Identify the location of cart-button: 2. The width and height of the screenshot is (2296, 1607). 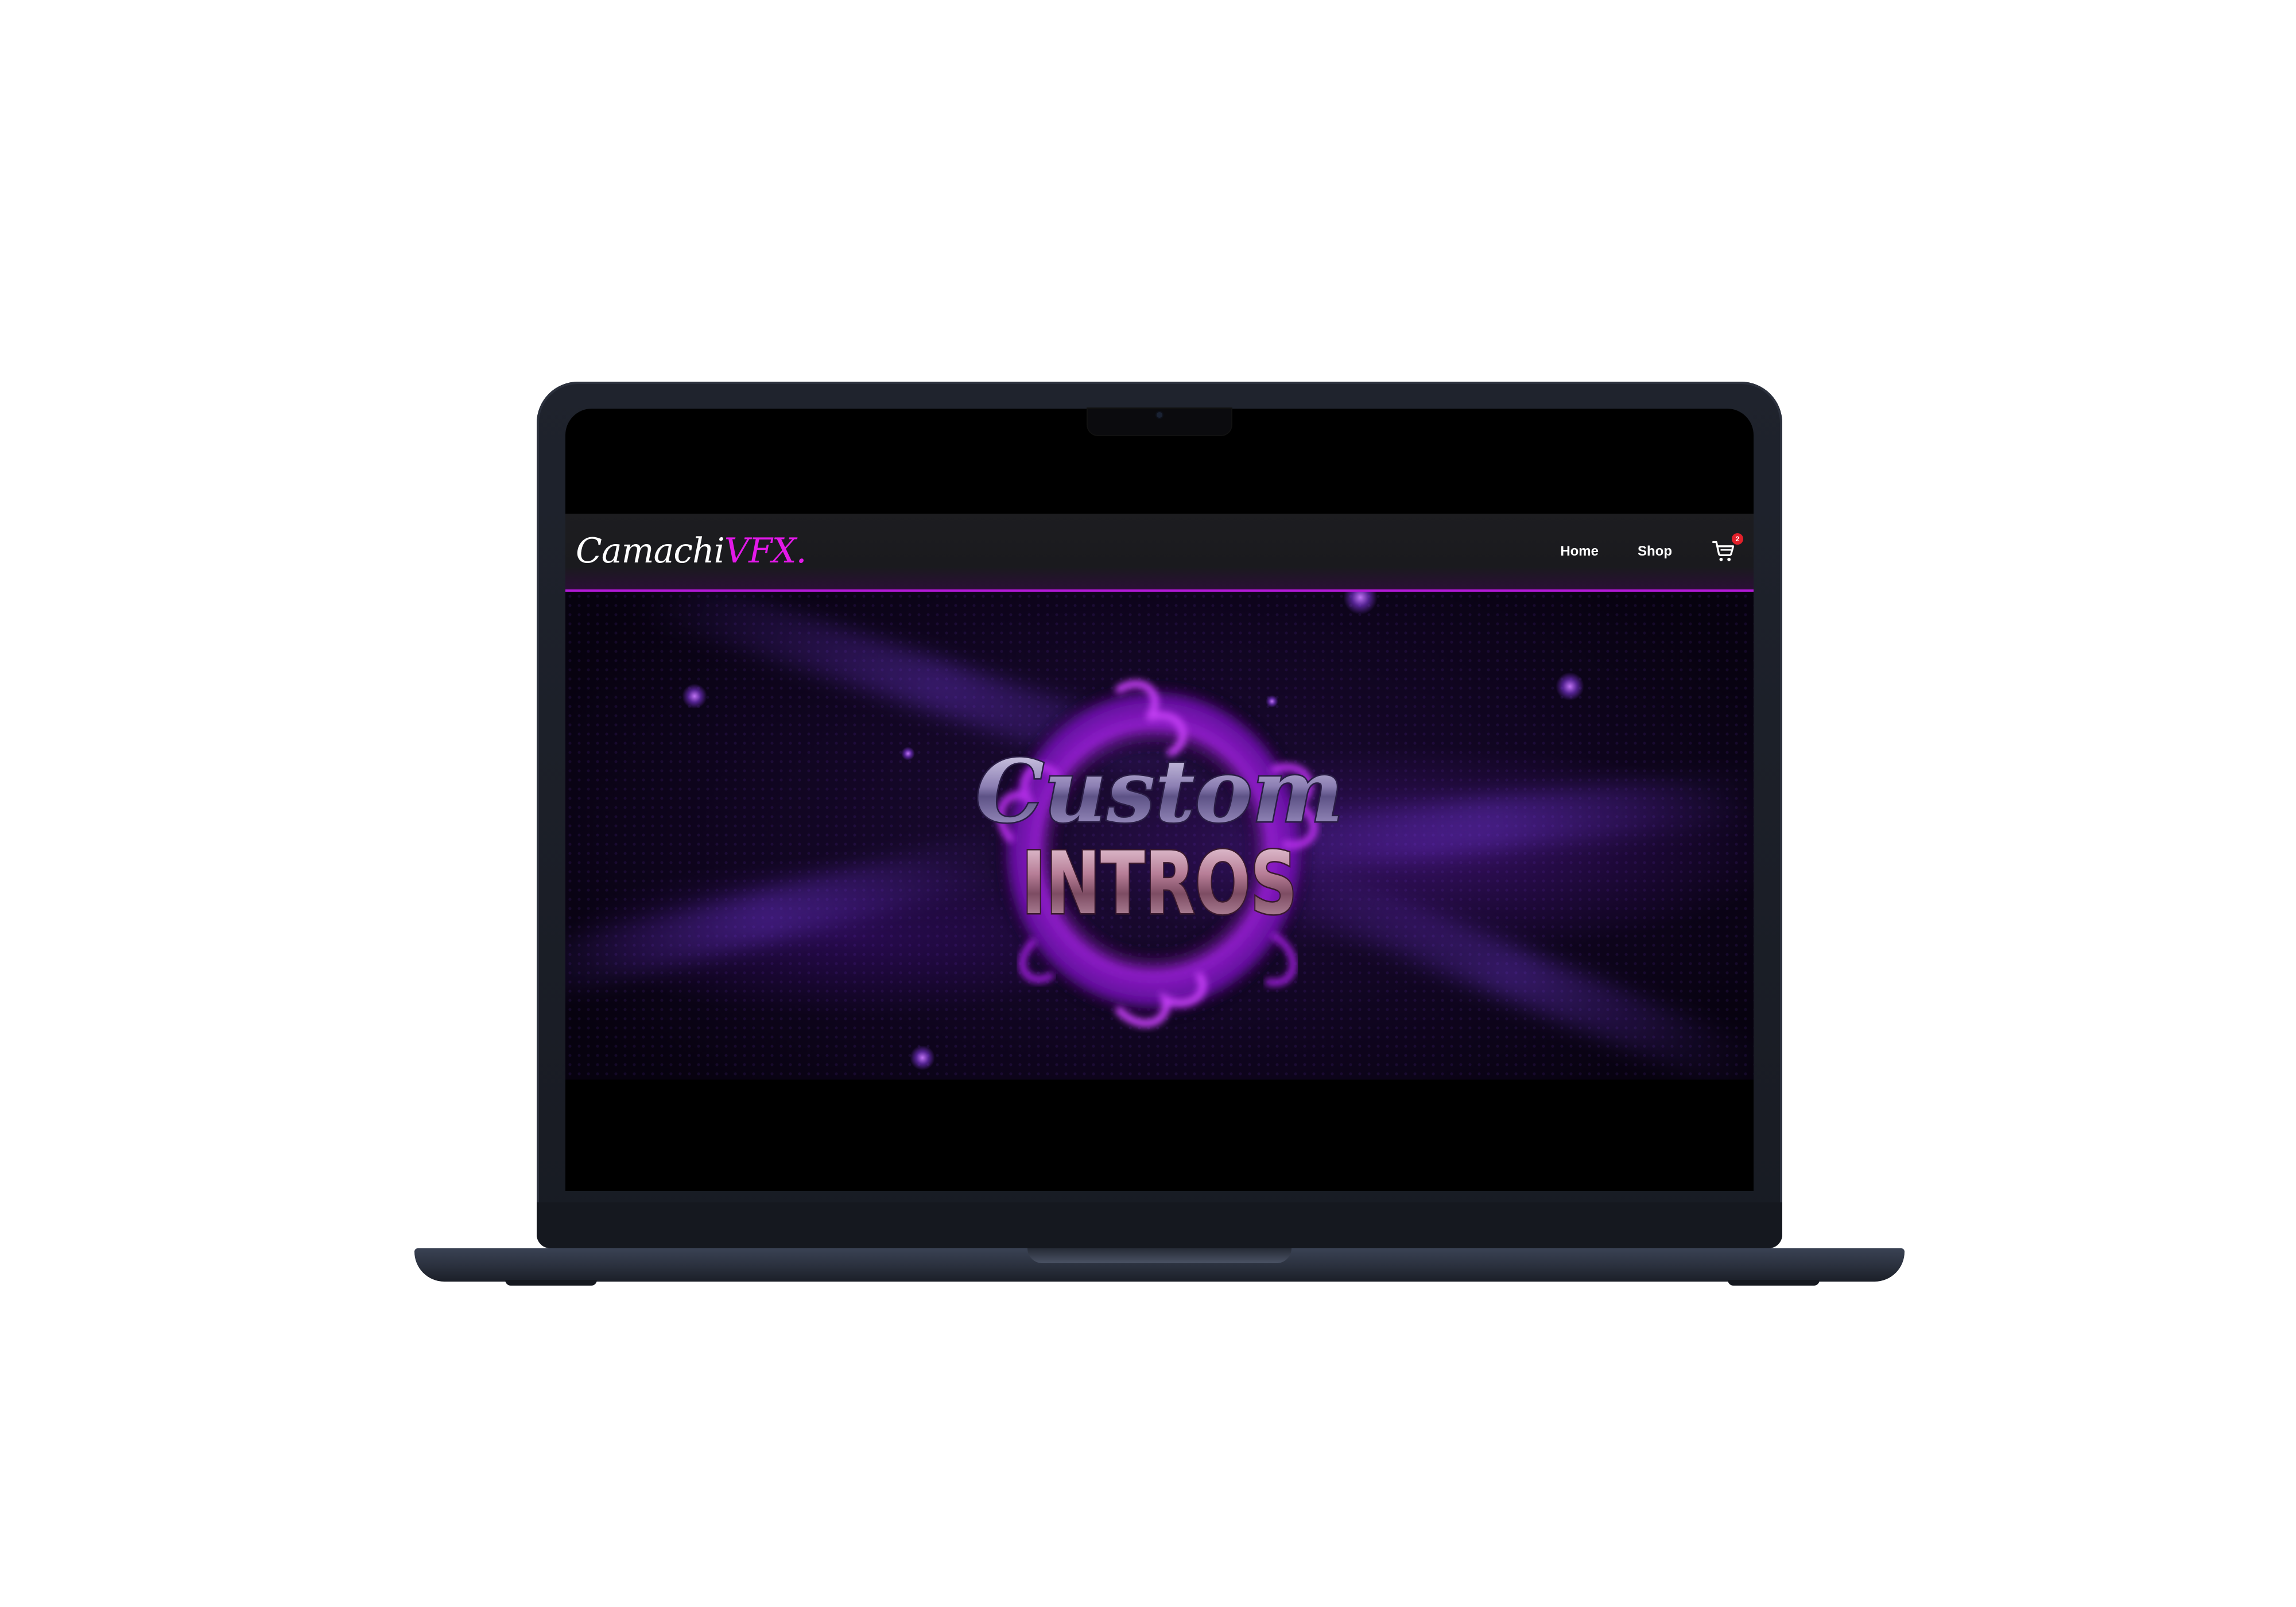
(1727, 548).